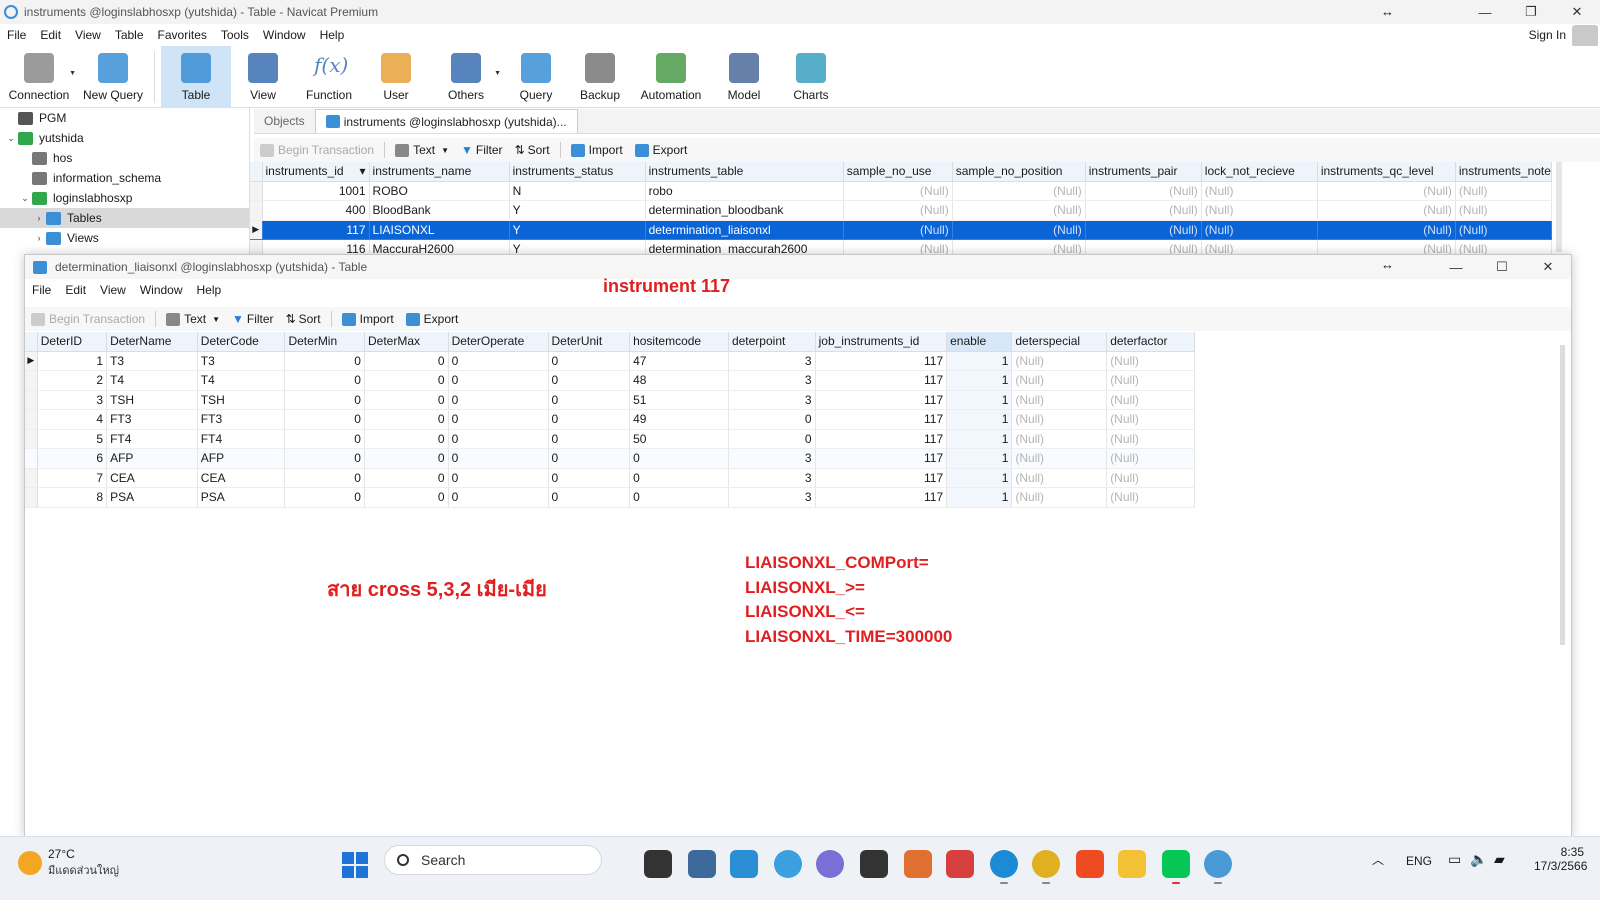  What do you see at coordinates (88, 35) in the screenshot?
I see `menu-view: View` at bounding box center [88, 35].